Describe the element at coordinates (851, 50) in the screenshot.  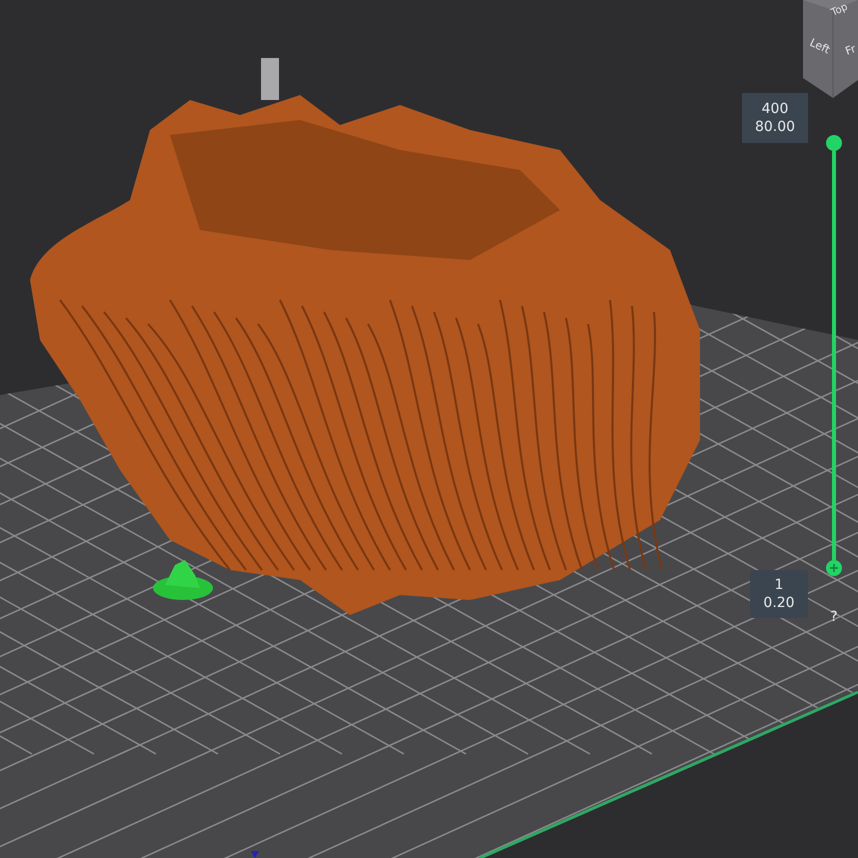
I see `cube-face-label: Fr` at that location.